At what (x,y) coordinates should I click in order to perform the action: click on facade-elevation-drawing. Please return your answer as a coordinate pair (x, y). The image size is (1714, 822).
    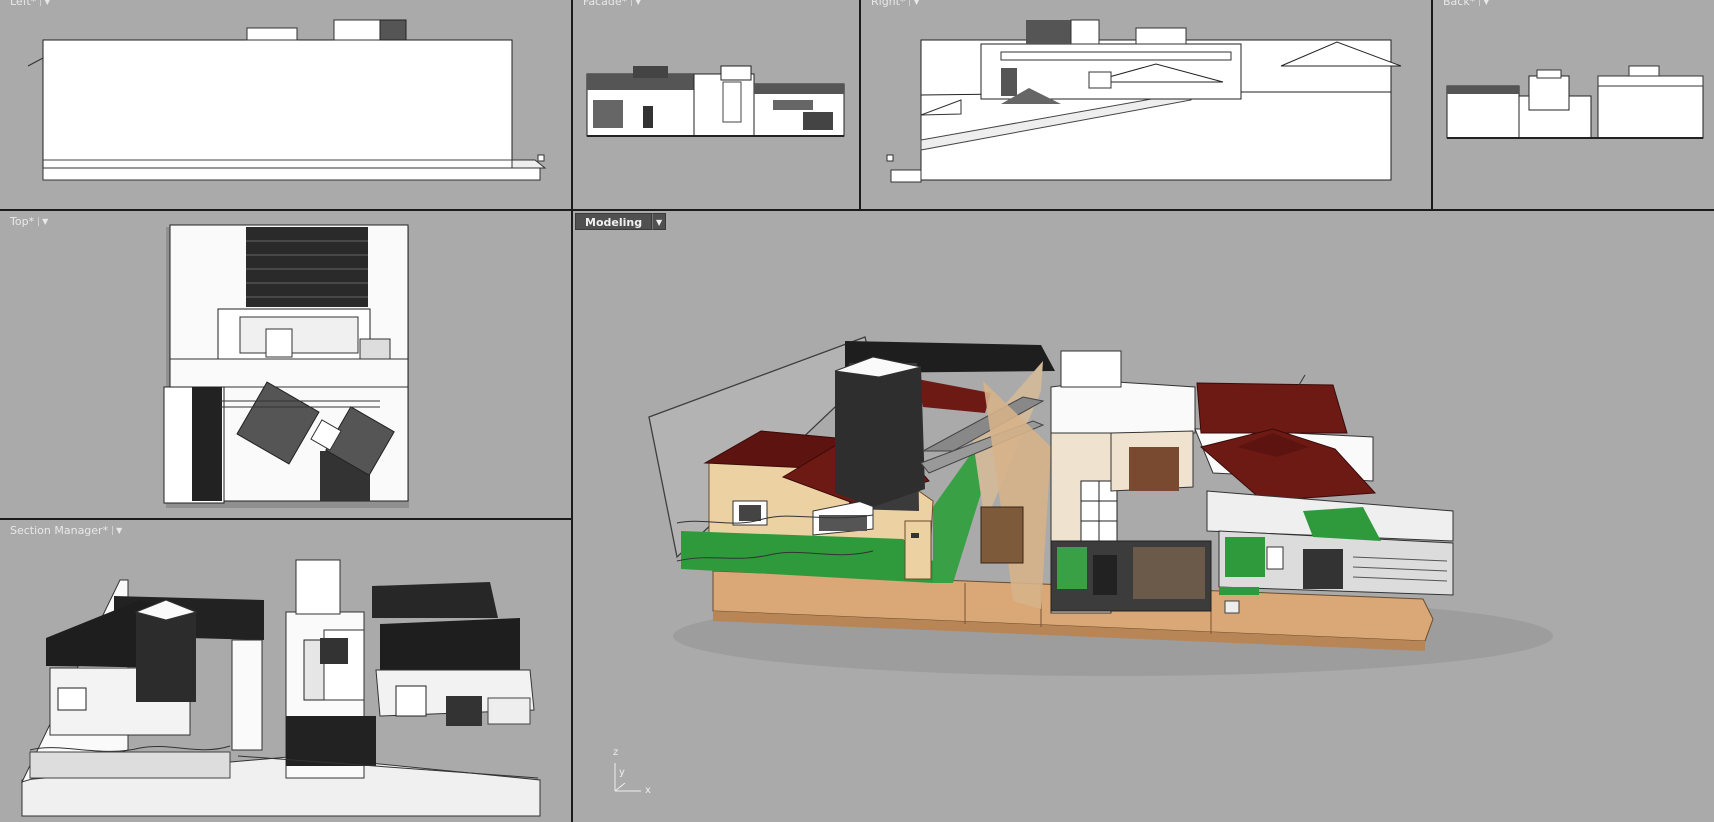
    Looking at the image, I should click on (715, 101).